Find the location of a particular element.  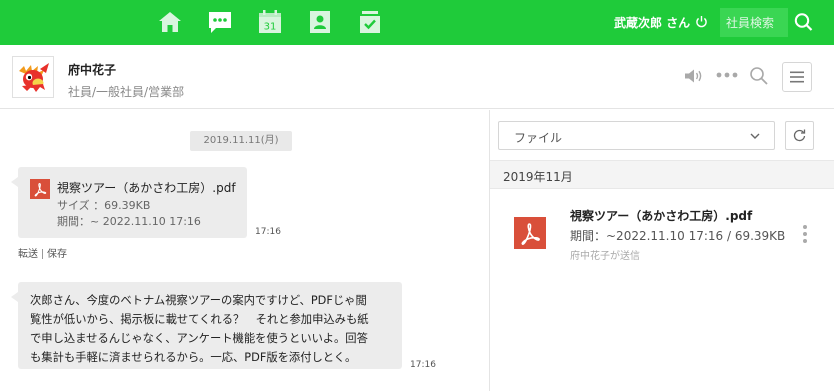

employee-search-input is located at coordinates (754, 22).